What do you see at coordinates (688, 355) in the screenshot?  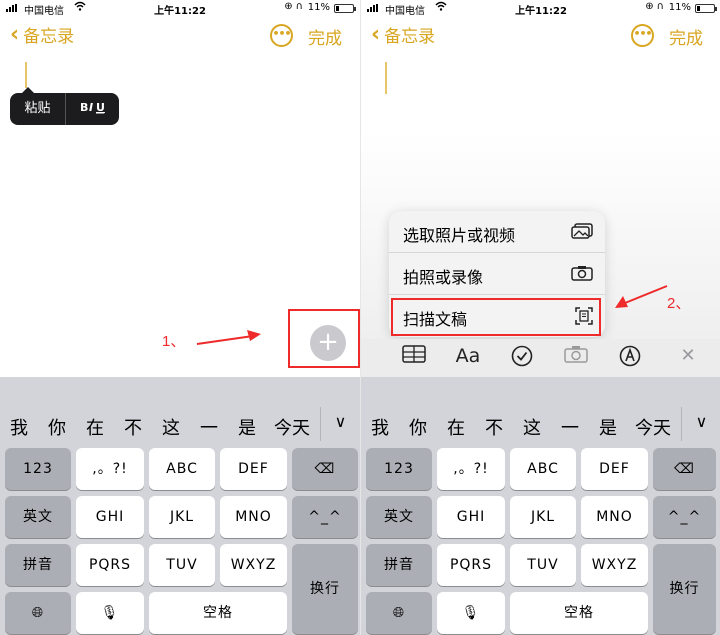 I see `close-icon: ✕` at bounding box center [688, 355].